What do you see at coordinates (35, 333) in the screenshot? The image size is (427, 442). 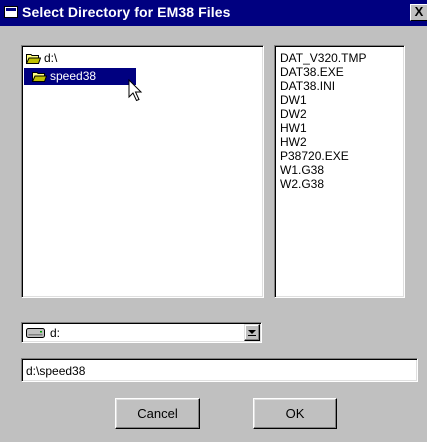 I see `drive-icon` at bounding box center [35, 333].